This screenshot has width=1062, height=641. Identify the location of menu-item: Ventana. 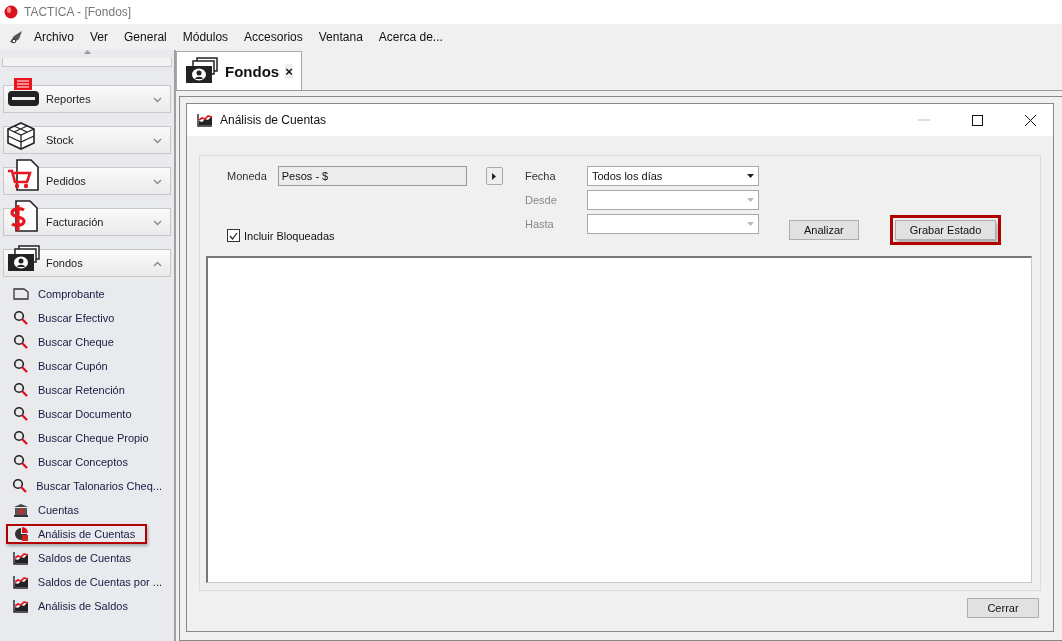
(340, 37).